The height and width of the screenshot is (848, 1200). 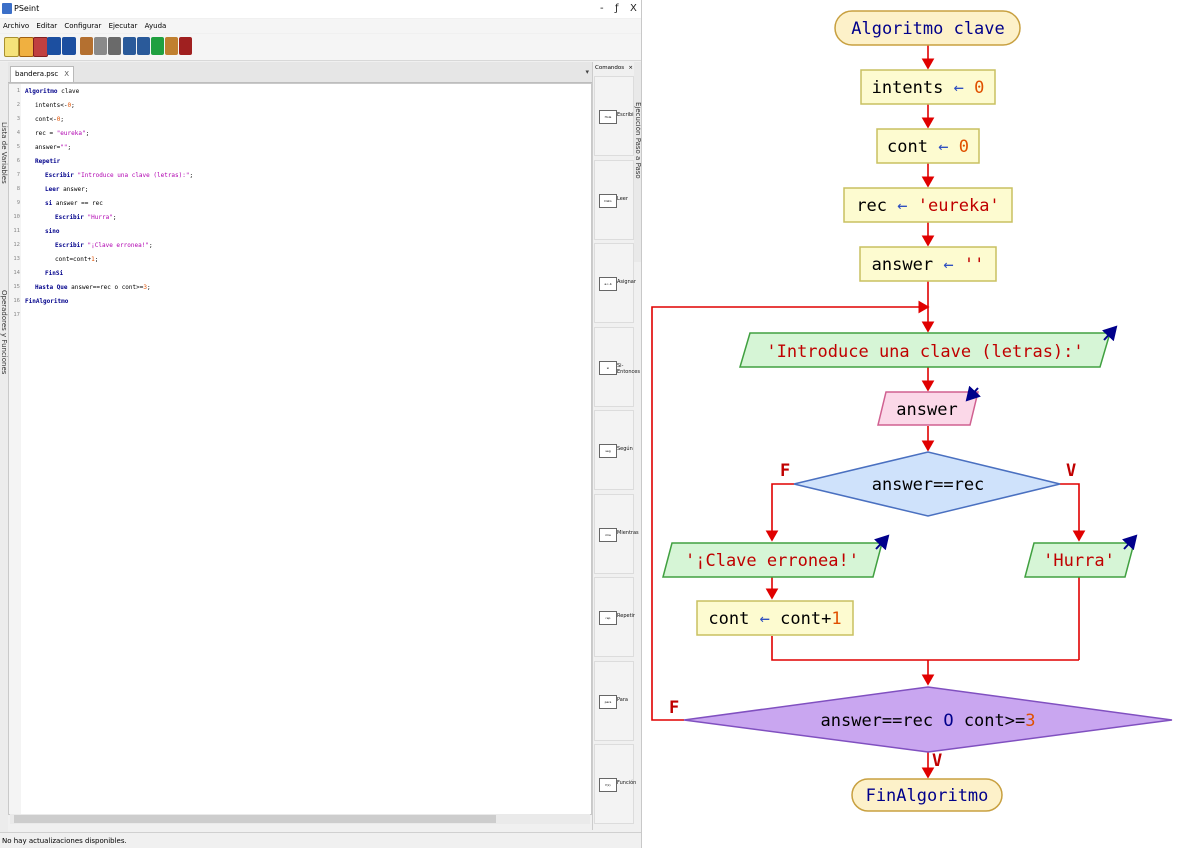 What do you see at coordinates (633, 9) in the screenshot?
I see `close-button: X` at bounding box center [633, 9].